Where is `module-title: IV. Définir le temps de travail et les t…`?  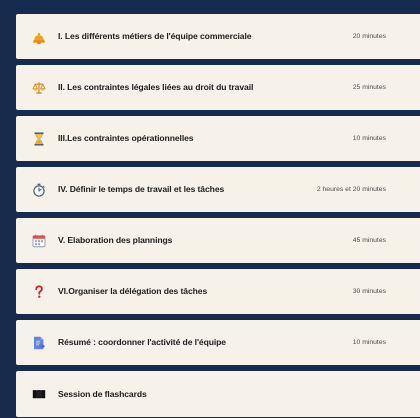
module-title: IV. Définir le temps de travail et les t… is located at coordinates (141, 189).